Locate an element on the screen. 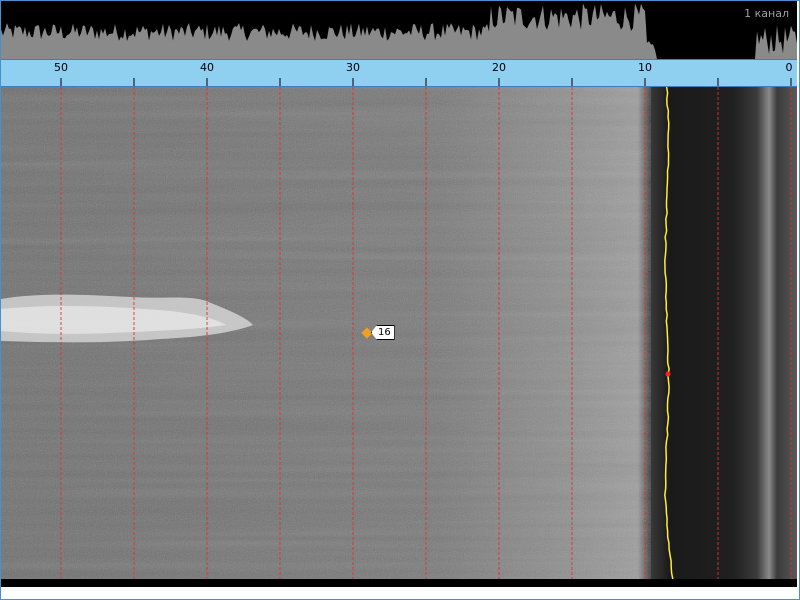  amplitude-graph is located at coordinates (399, 31).